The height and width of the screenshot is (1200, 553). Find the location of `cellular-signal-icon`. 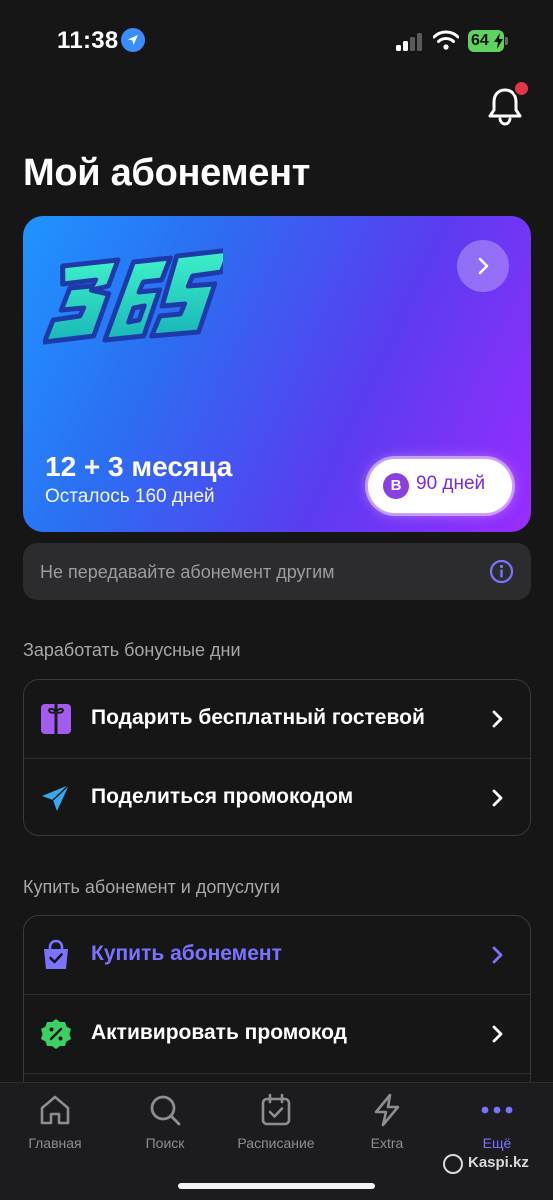

cellular-signal-icon is located at coordinates (410, 42).